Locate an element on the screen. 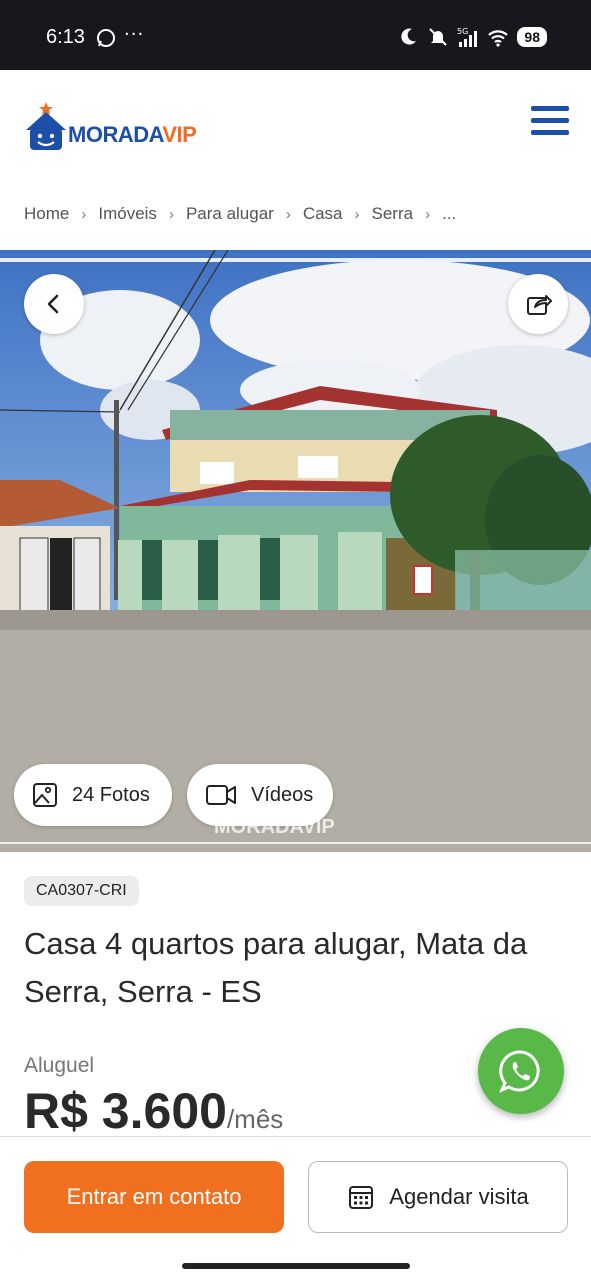  calendar-icon is located at coordinates (361, 1197).